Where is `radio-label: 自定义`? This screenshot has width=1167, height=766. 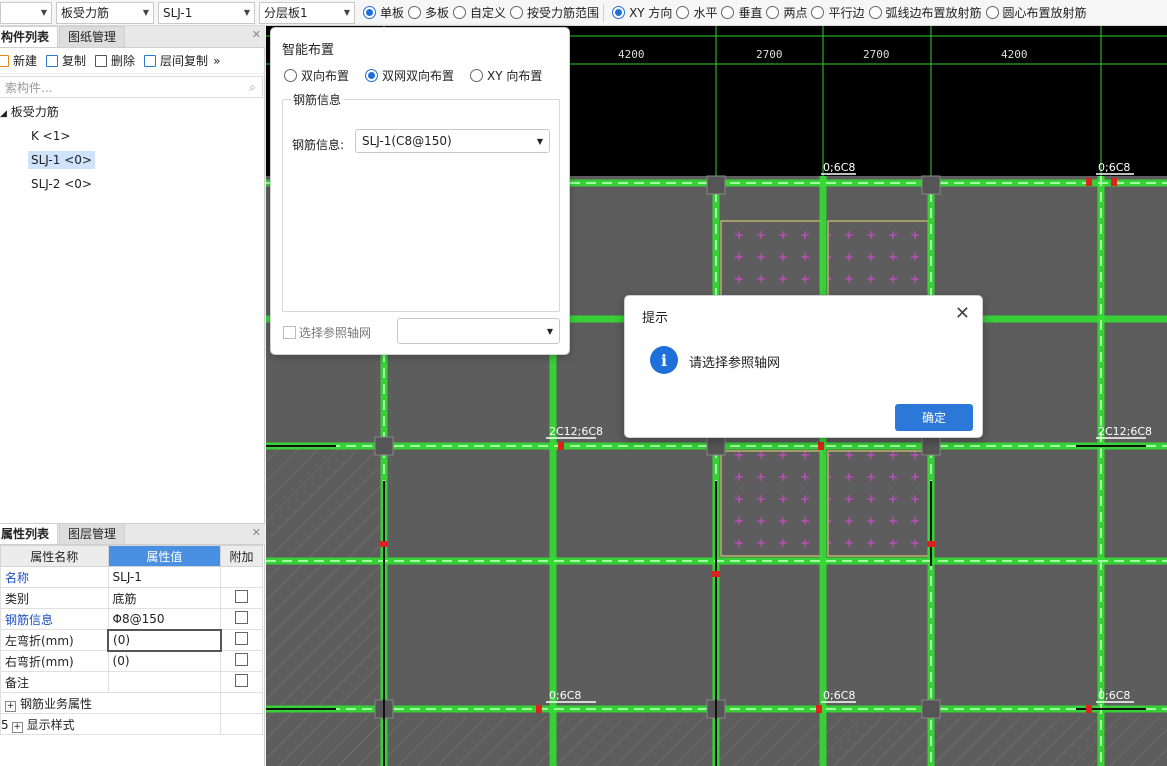
radio-label: 自定义 is located at coordinates (488, 13).